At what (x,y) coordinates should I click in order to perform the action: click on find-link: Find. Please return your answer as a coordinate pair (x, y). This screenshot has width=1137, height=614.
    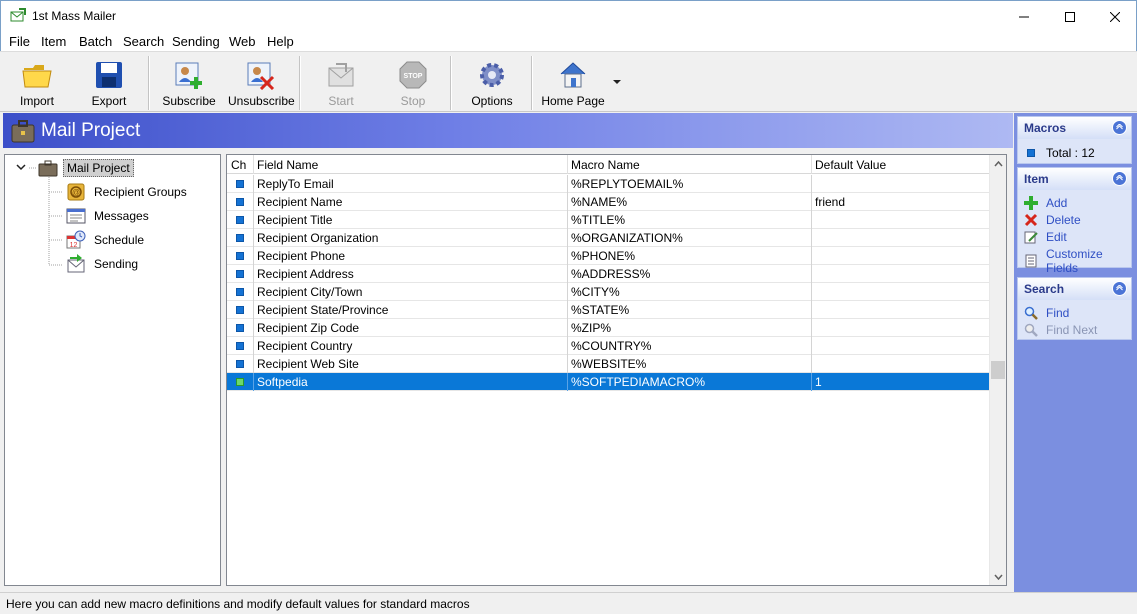
    Looking at the image, I should click on (1046, 312).